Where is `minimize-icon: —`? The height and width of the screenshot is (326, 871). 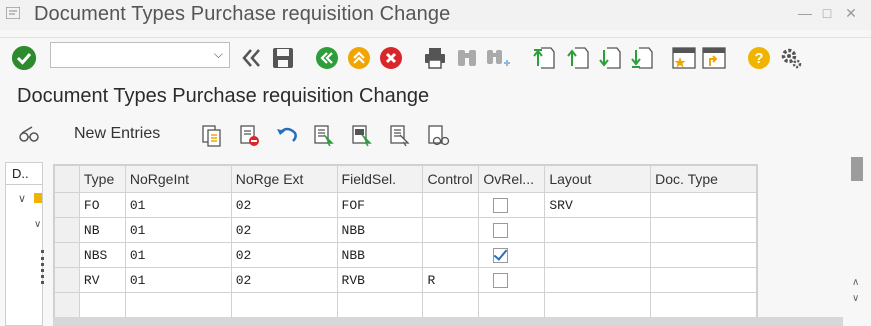 minimize-icon: — is located at coordinates (805, 13).